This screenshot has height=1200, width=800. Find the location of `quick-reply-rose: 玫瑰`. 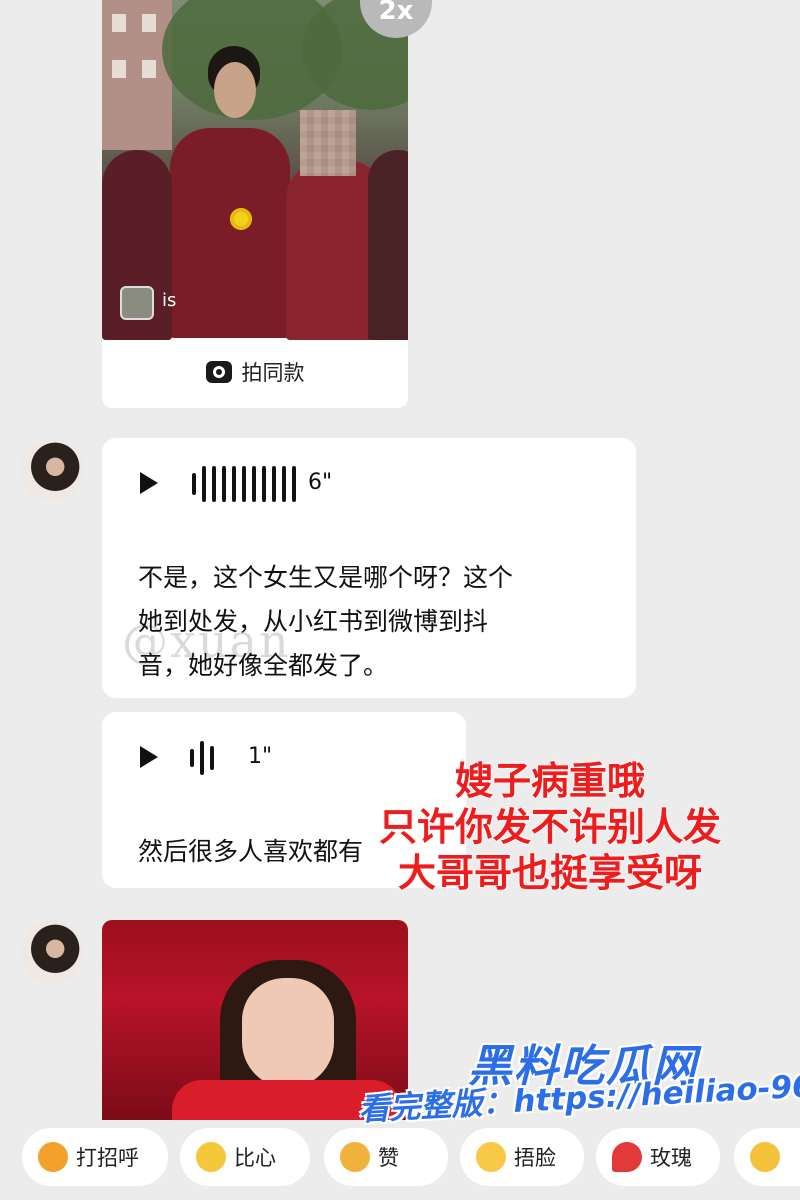

quick-reply-rose: 玫瑰 is located at coordinates (658, 1157).